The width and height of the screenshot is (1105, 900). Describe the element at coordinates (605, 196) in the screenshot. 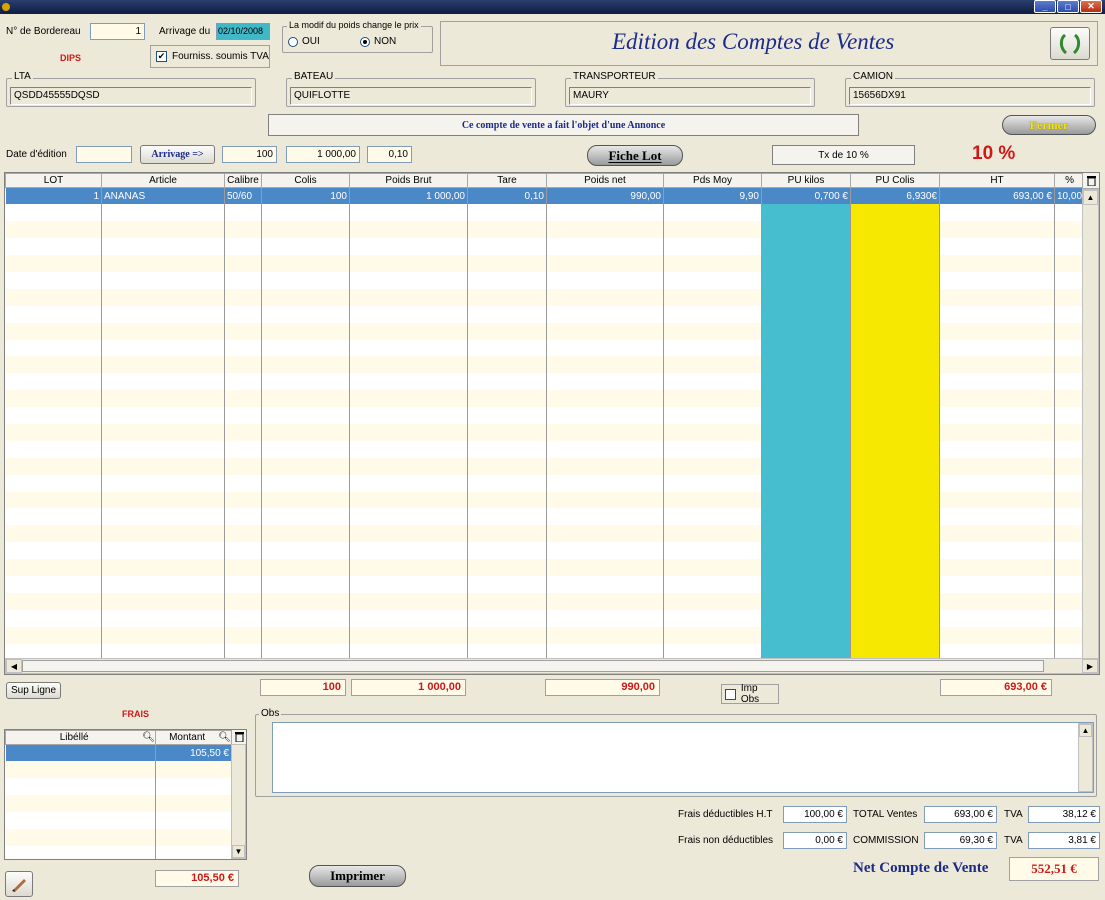

I see `cell-poids-net: 990,00` at that location.